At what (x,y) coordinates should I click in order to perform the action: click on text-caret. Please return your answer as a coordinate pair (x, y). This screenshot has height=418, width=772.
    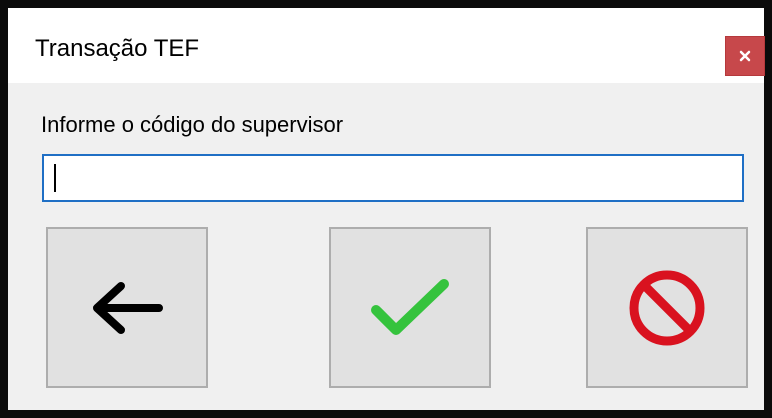
    Looking at the image, I should click on (55, 178).